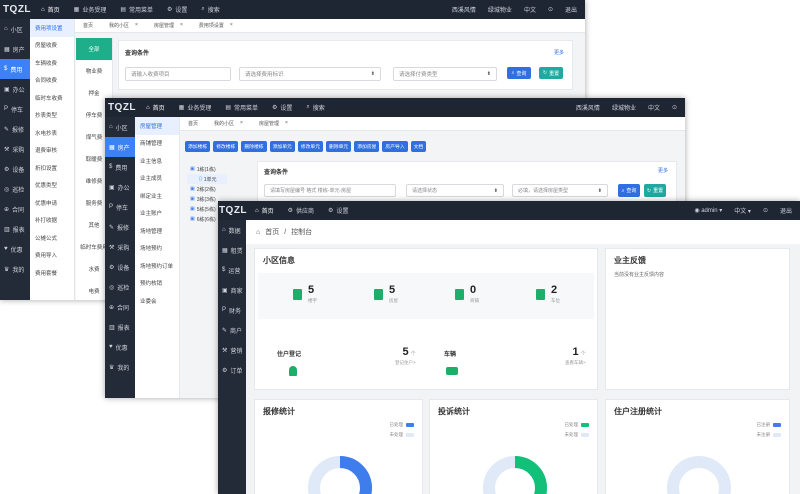  Describe the element at coordinates (157, 126) in the screenshot. I see `submenu-item: 房屋管理` at that location.